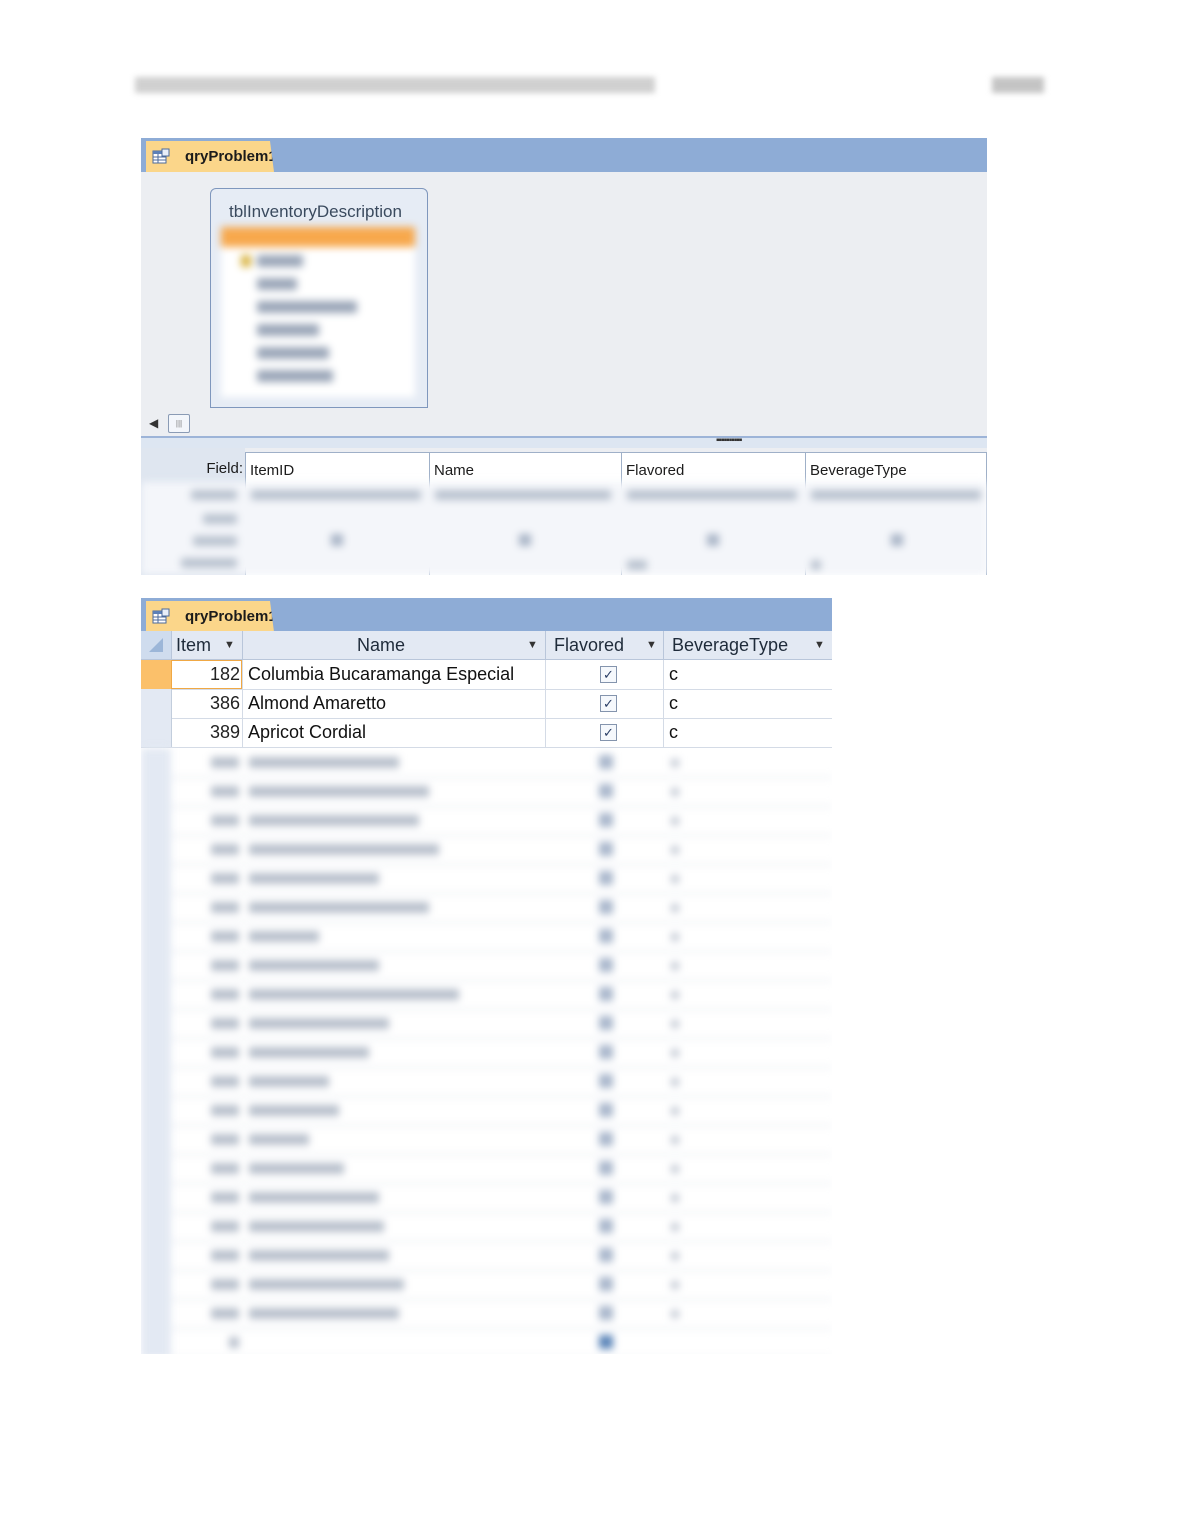  Describe the element at coordinates (729, 440) in the screenshot. I see `splitter-grip-icon: ▪▪▪▪▪▪▪▪▪▪` at that location.